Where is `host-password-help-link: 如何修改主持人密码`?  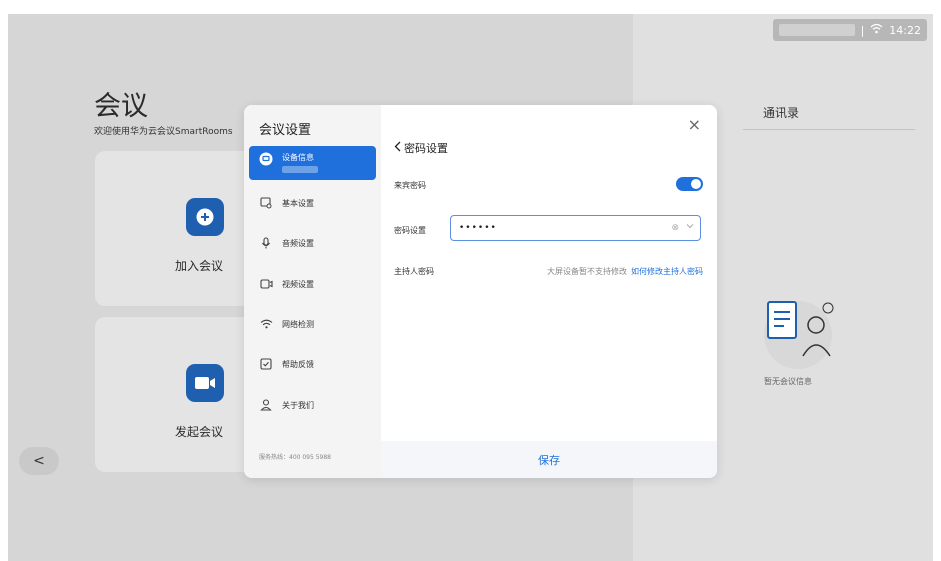
host-password-help-link: 如何修改主持人密码 is located at coordinates (667, 271).